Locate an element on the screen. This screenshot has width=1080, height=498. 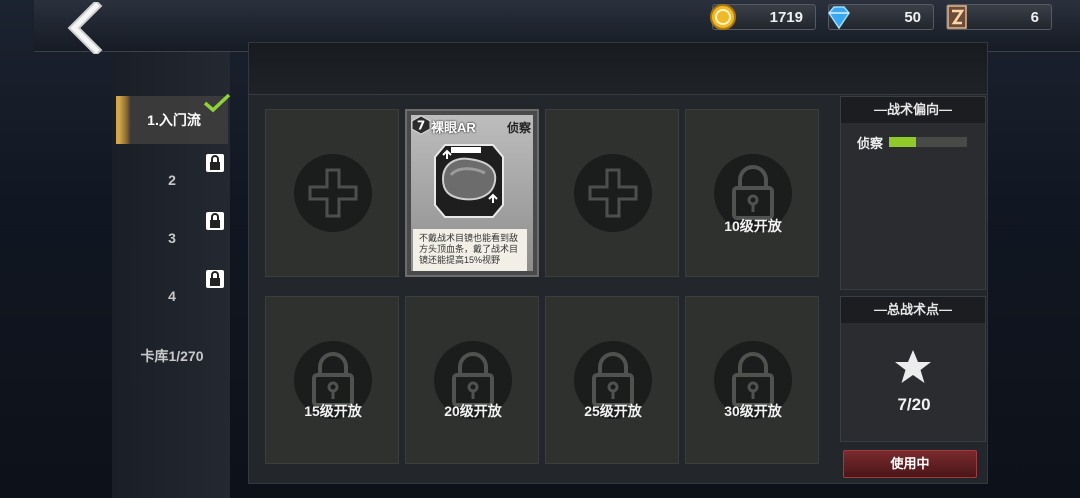
total-points-title: —总战术点— is located at coordinates (913, 310).